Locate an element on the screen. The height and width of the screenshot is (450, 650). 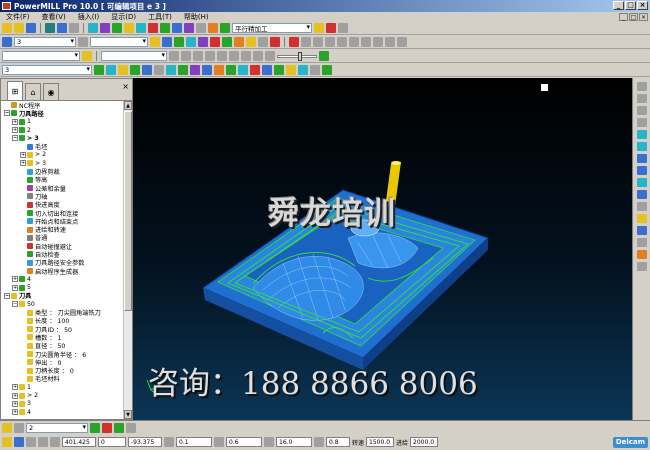
leads-display-icon is located at coordinates (147, 70).